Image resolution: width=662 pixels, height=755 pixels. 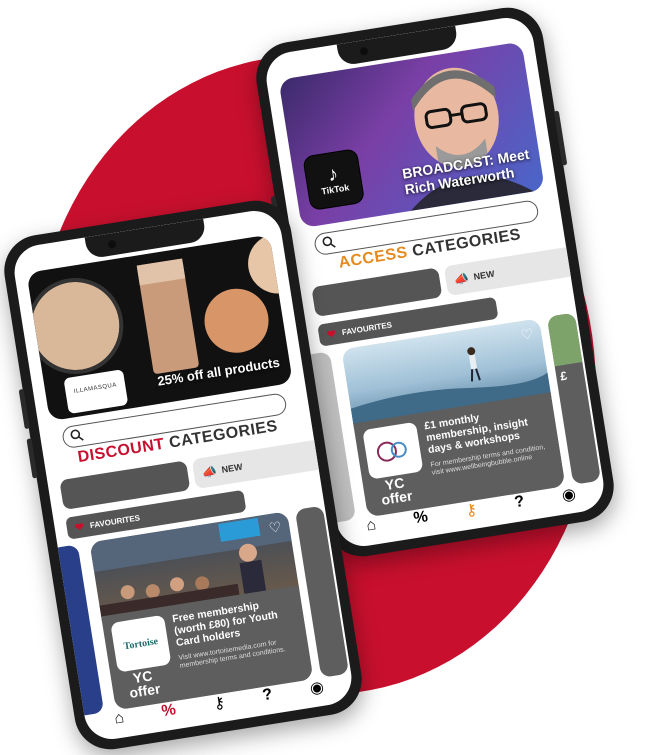 I want to click on partner-logo, so click(x=393, y=450).